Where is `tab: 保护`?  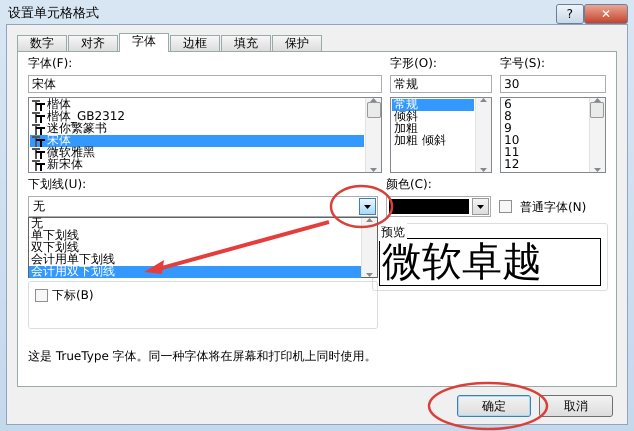 tab: 保护 is located at coordinates (297, 43).